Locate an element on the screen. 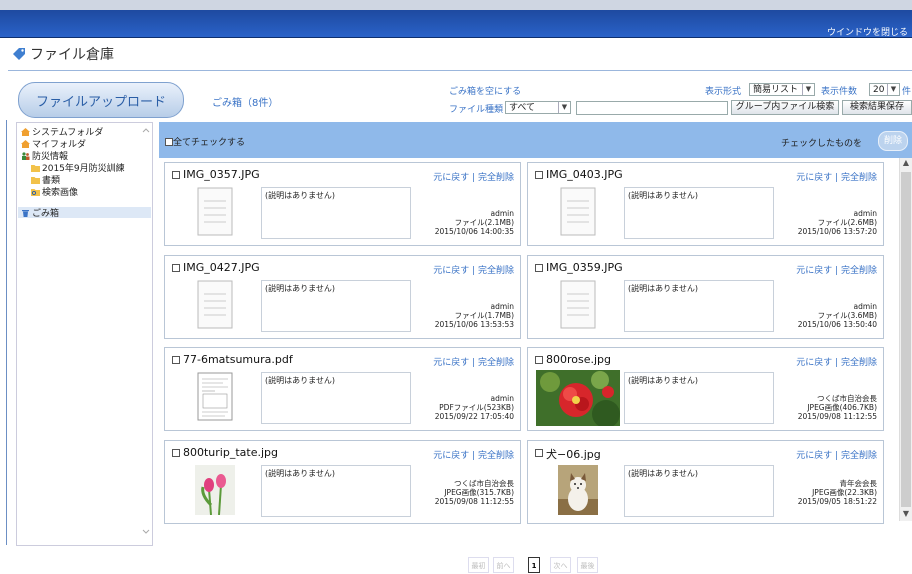  file-date: 2015/09/05 18:51:22 is located at coordinates (837, 501).